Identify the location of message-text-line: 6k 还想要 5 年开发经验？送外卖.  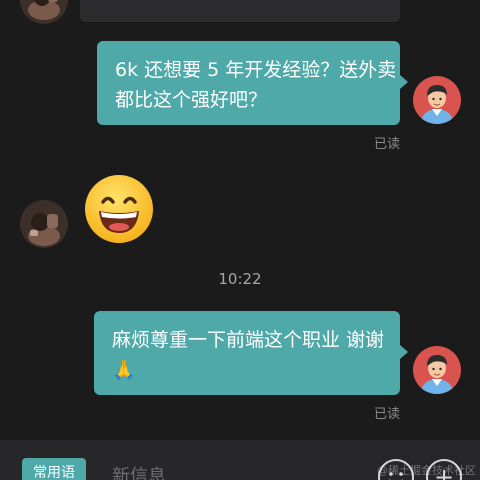
(256, 70).